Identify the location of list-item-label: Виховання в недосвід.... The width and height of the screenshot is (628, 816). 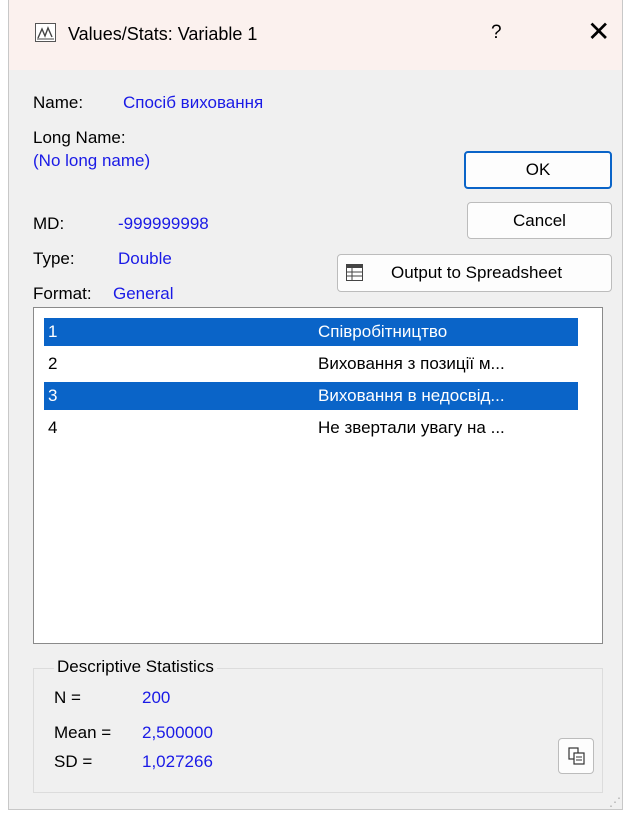
(411, 395).